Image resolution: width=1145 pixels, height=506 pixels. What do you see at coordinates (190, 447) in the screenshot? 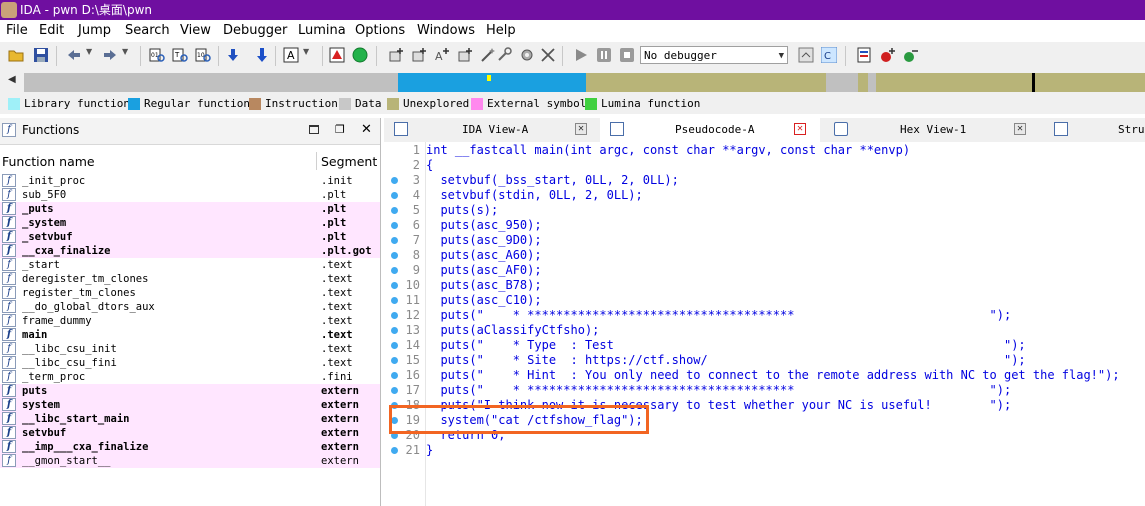
I see `function-row: f __imp___cxa_finalize extern` at bounding box center [190, 447].